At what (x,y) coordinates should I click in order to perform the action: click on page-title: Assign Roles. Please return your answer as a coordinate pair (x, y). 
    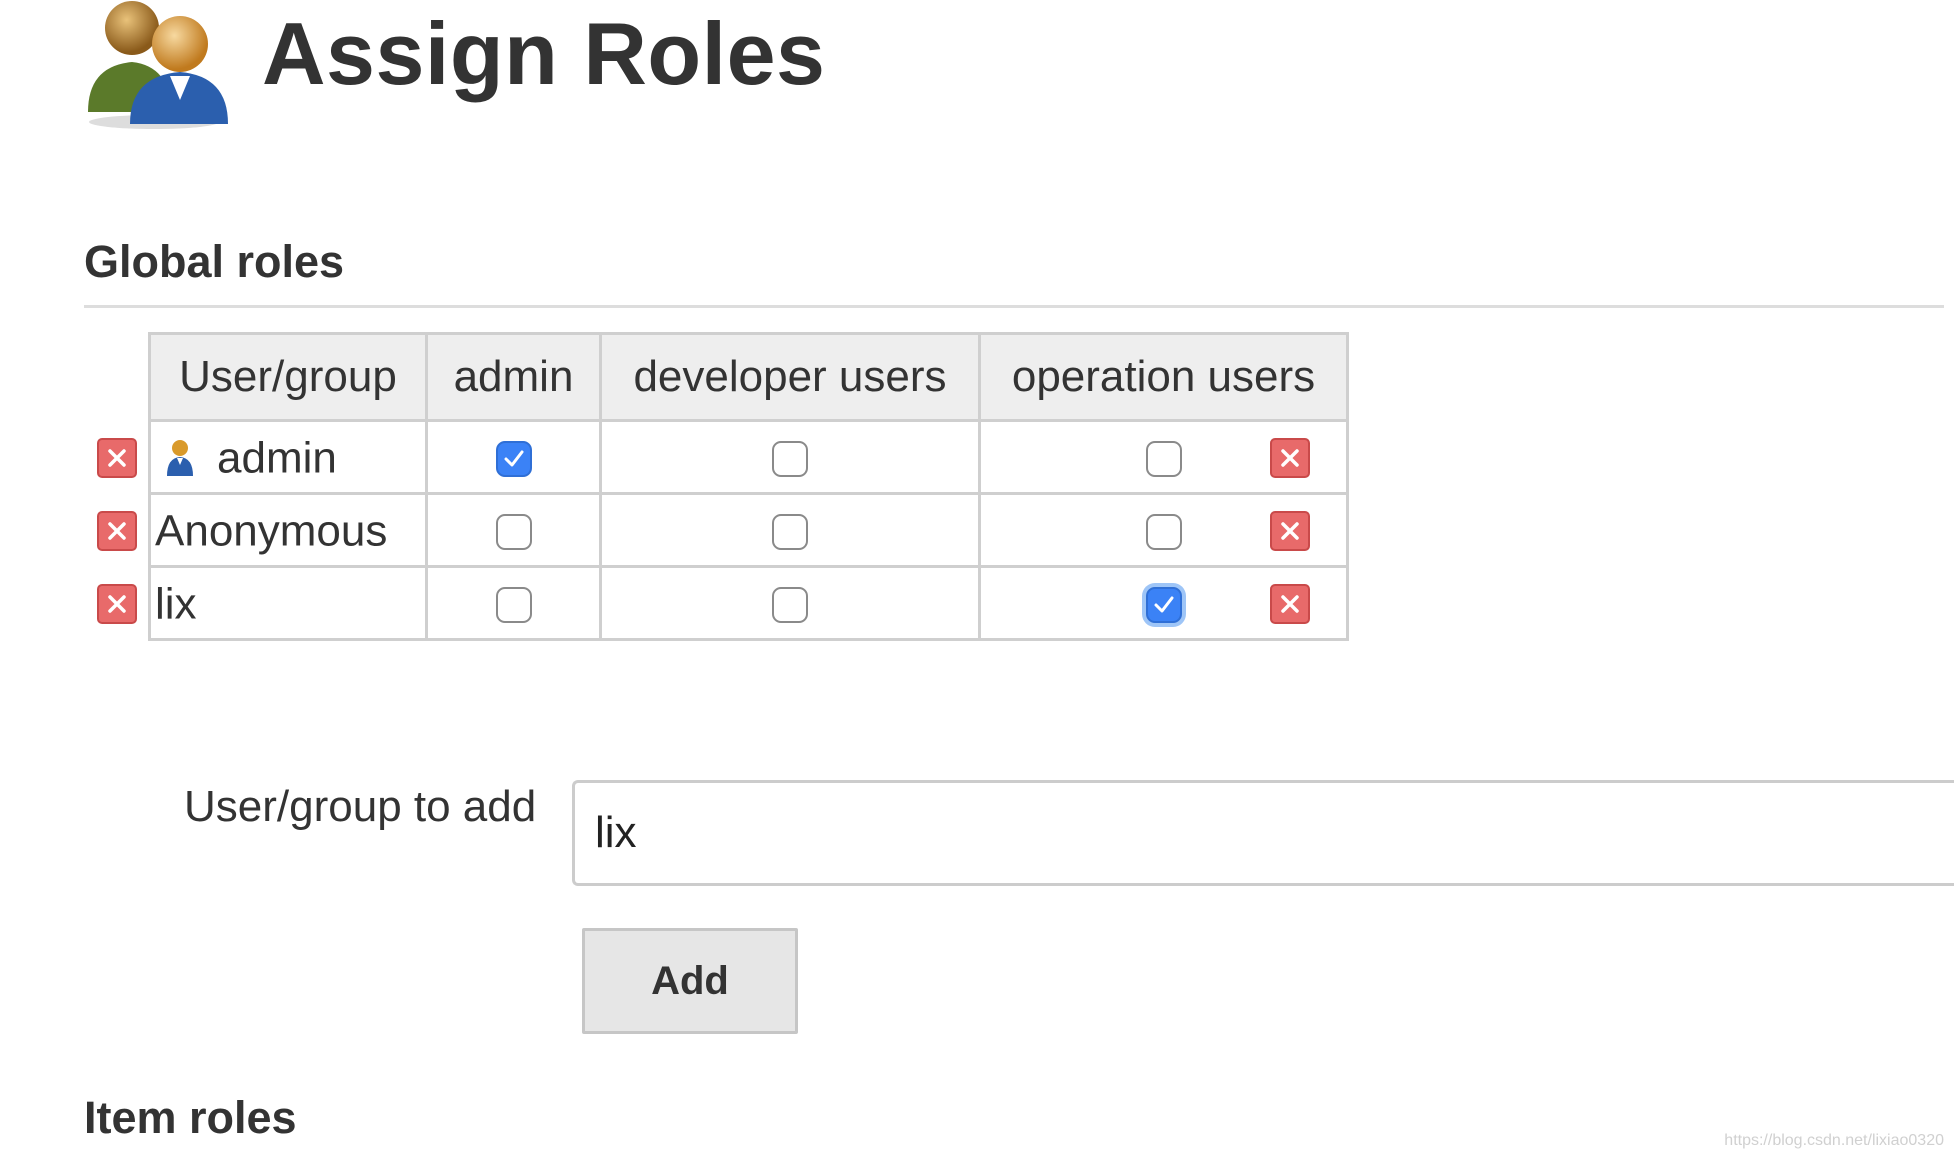
    Looking at the image, I should click on (544, 53).